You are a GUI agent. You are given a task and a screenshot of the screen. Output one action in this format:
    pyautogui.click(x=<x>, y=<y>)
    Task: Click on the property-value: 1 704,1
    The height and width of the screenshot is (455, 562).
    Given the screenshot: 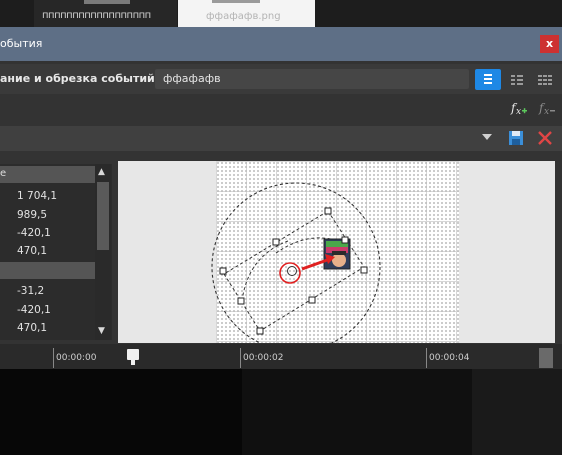 What is the action you would take?
    pyautogui.click(x=37, y=196)
    